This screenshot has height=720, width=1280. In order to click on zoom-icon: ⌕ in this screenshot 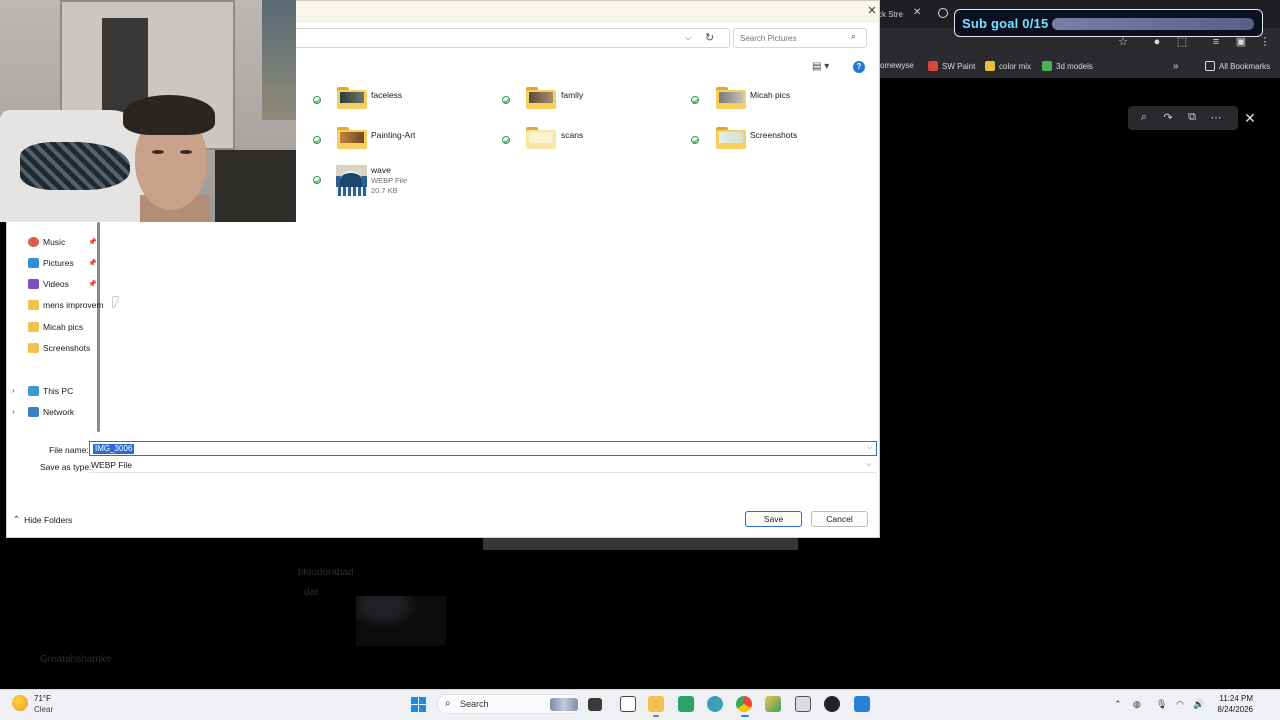, I will do `click(1144, 117)`.